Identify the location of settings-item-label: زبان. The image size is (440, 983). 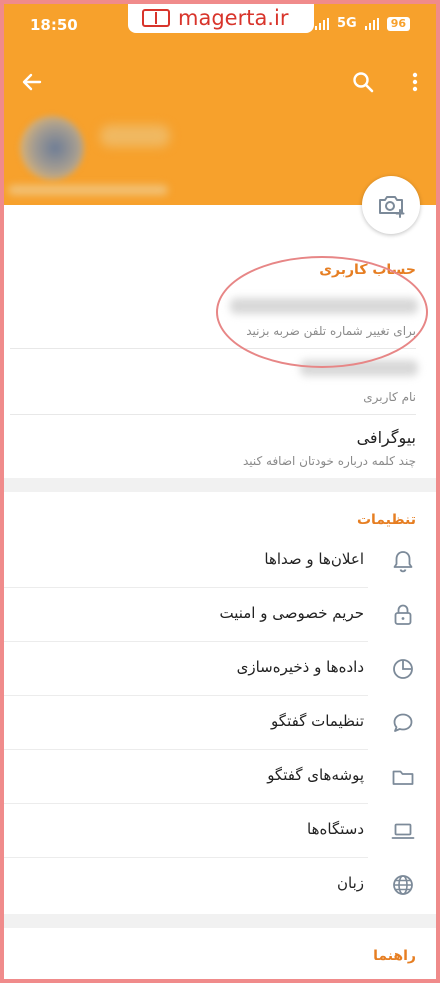
(350, 883).